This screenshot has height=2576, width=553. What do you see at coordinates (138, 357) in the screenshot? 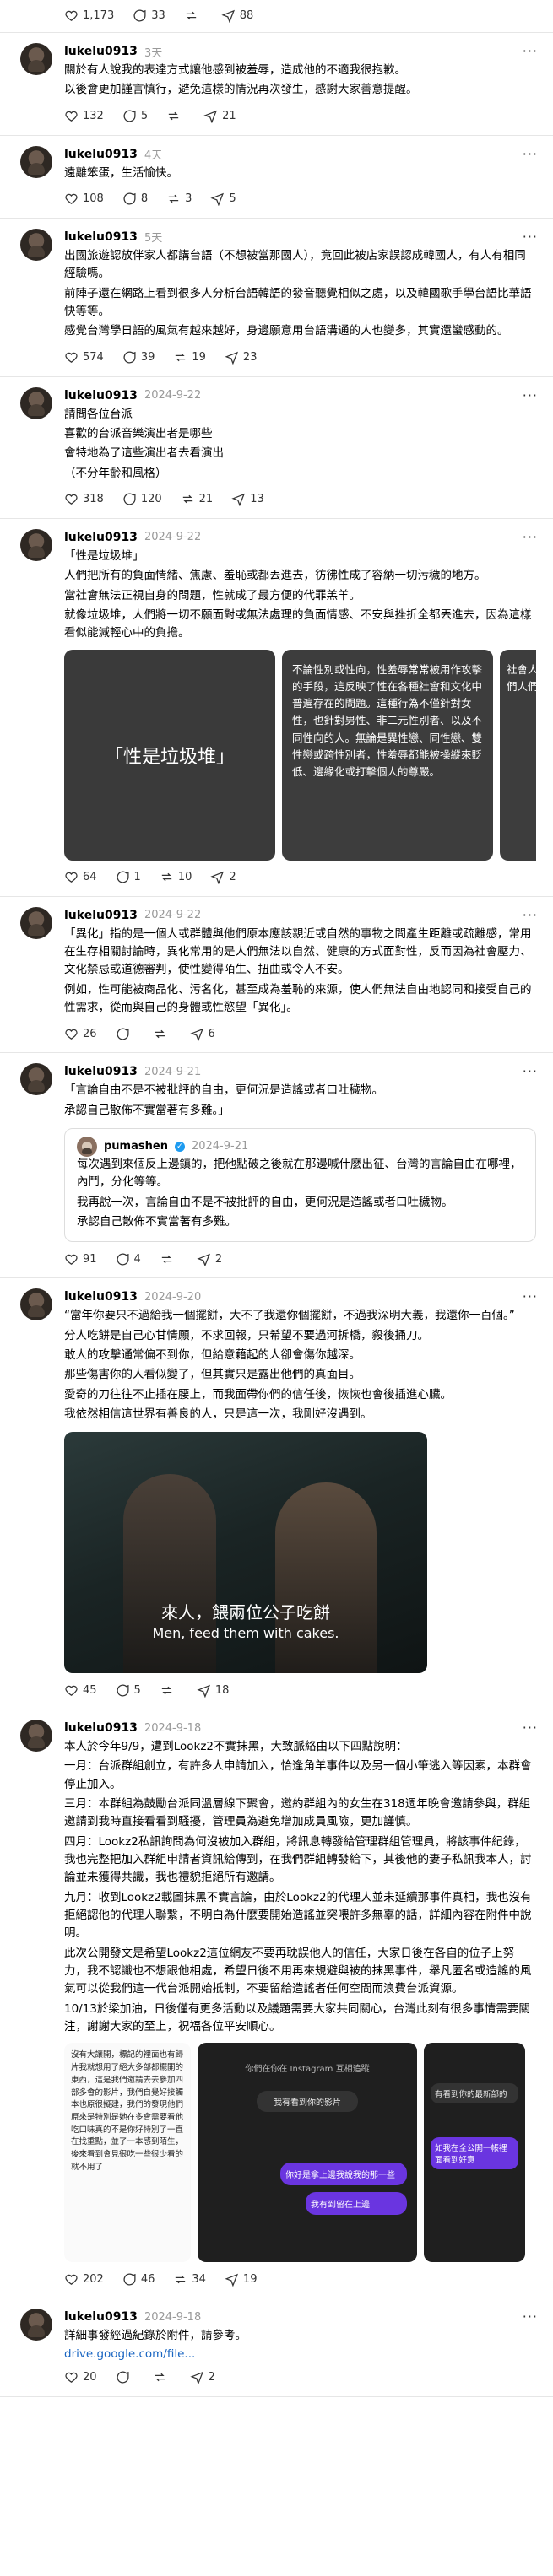
I see `comment-button: 39` at bounding box center [138, 357].